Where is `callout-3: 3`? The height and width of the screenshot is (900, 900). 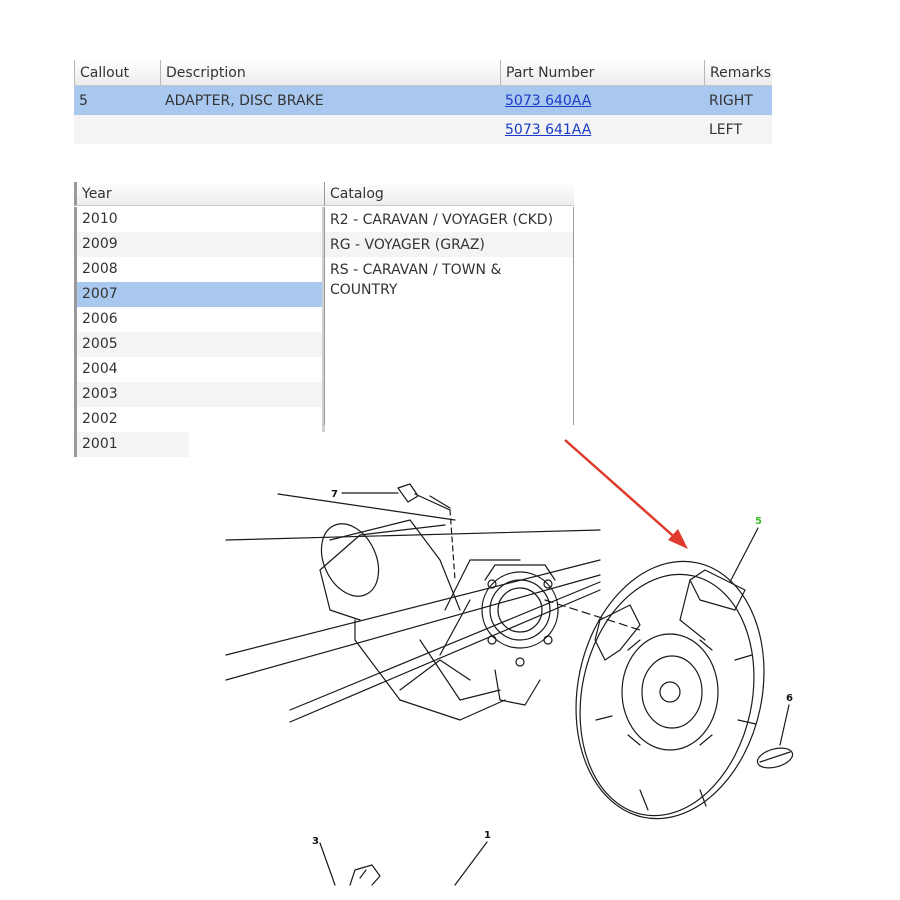
callout-3: 3 is located at coordinates (315, 841).